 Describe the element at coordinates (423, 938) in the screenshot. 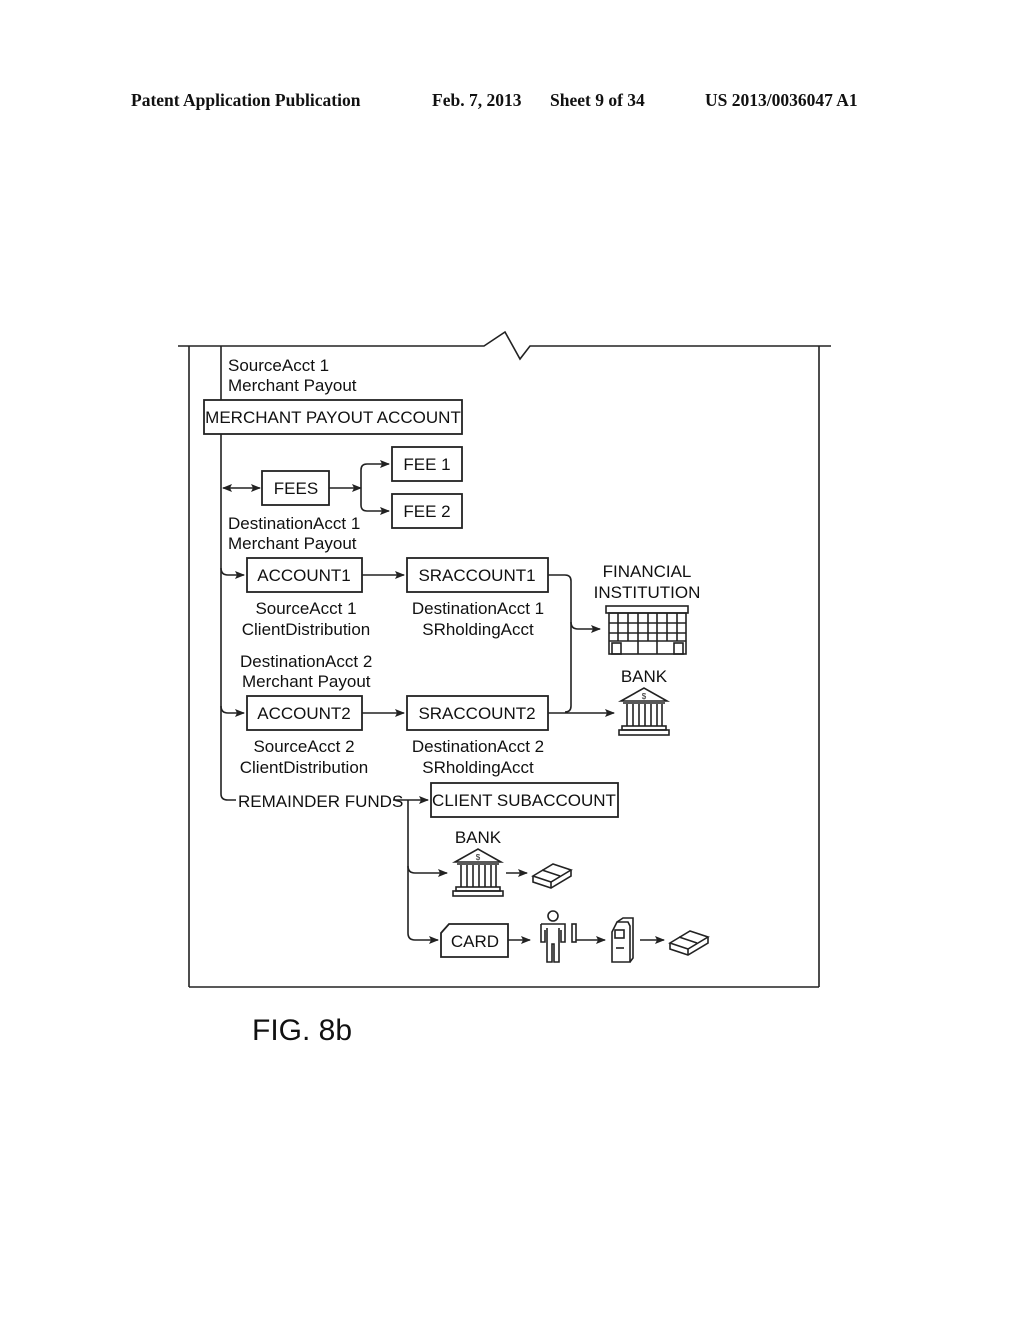

I see `to-card-arrow` at that location.